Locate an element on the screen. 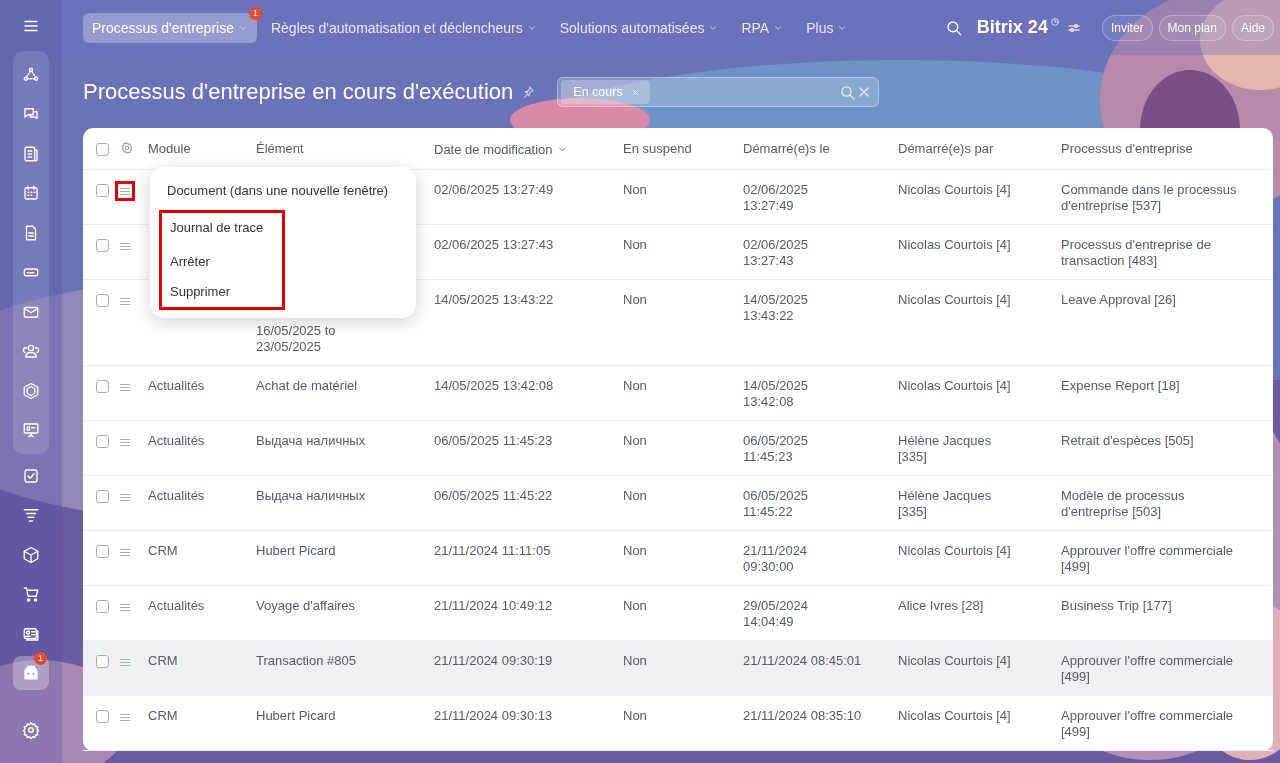 Image resolution: width=1280 pixels, height=763 pixels. table-cell-text: 21/11/2024 09:30:13 is located at coordinates (494, 716).